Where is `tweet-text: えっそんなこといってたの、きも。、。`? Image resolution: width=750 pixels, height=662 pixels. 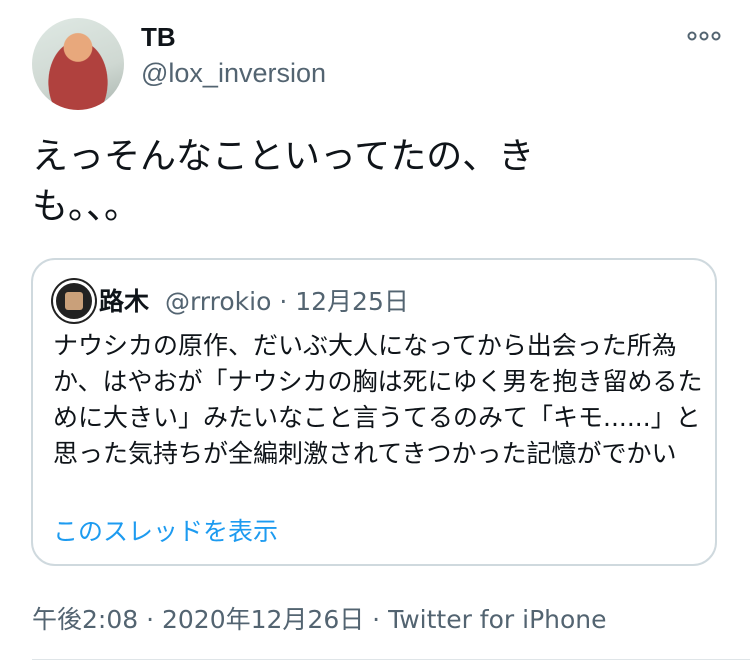
tweet-text: えっそんなこといってたの、きも。、。 is located at coordinates (283, 181).